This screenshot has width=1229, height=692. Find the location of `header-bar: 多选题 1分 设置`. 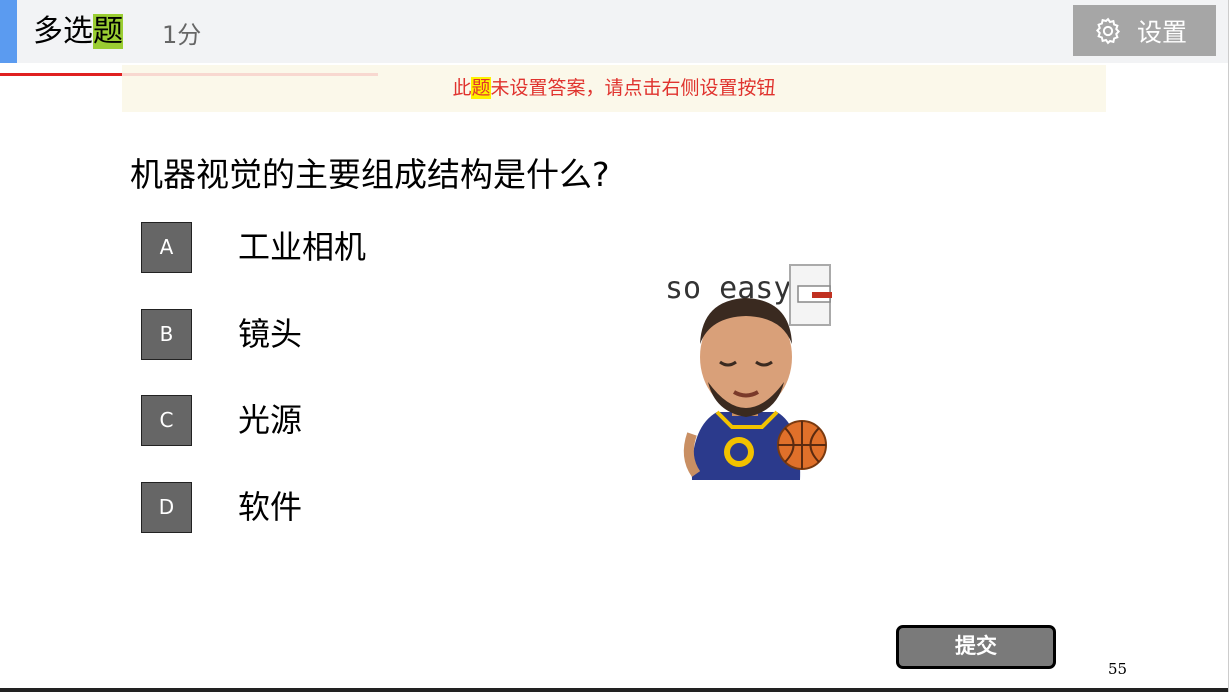

header-bar: 多选题 1分 设置 is located at coordinates (614, 31).